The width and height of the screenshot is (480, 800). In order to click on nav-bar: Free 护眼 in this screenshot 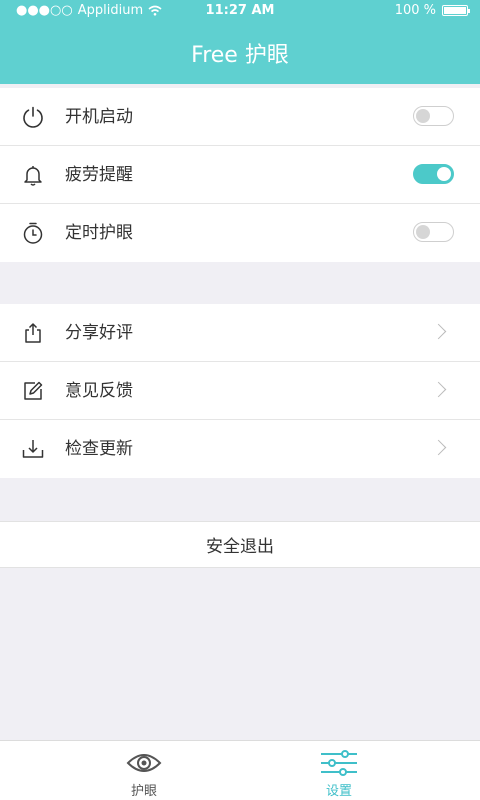, I will do `click(240, 53)`.